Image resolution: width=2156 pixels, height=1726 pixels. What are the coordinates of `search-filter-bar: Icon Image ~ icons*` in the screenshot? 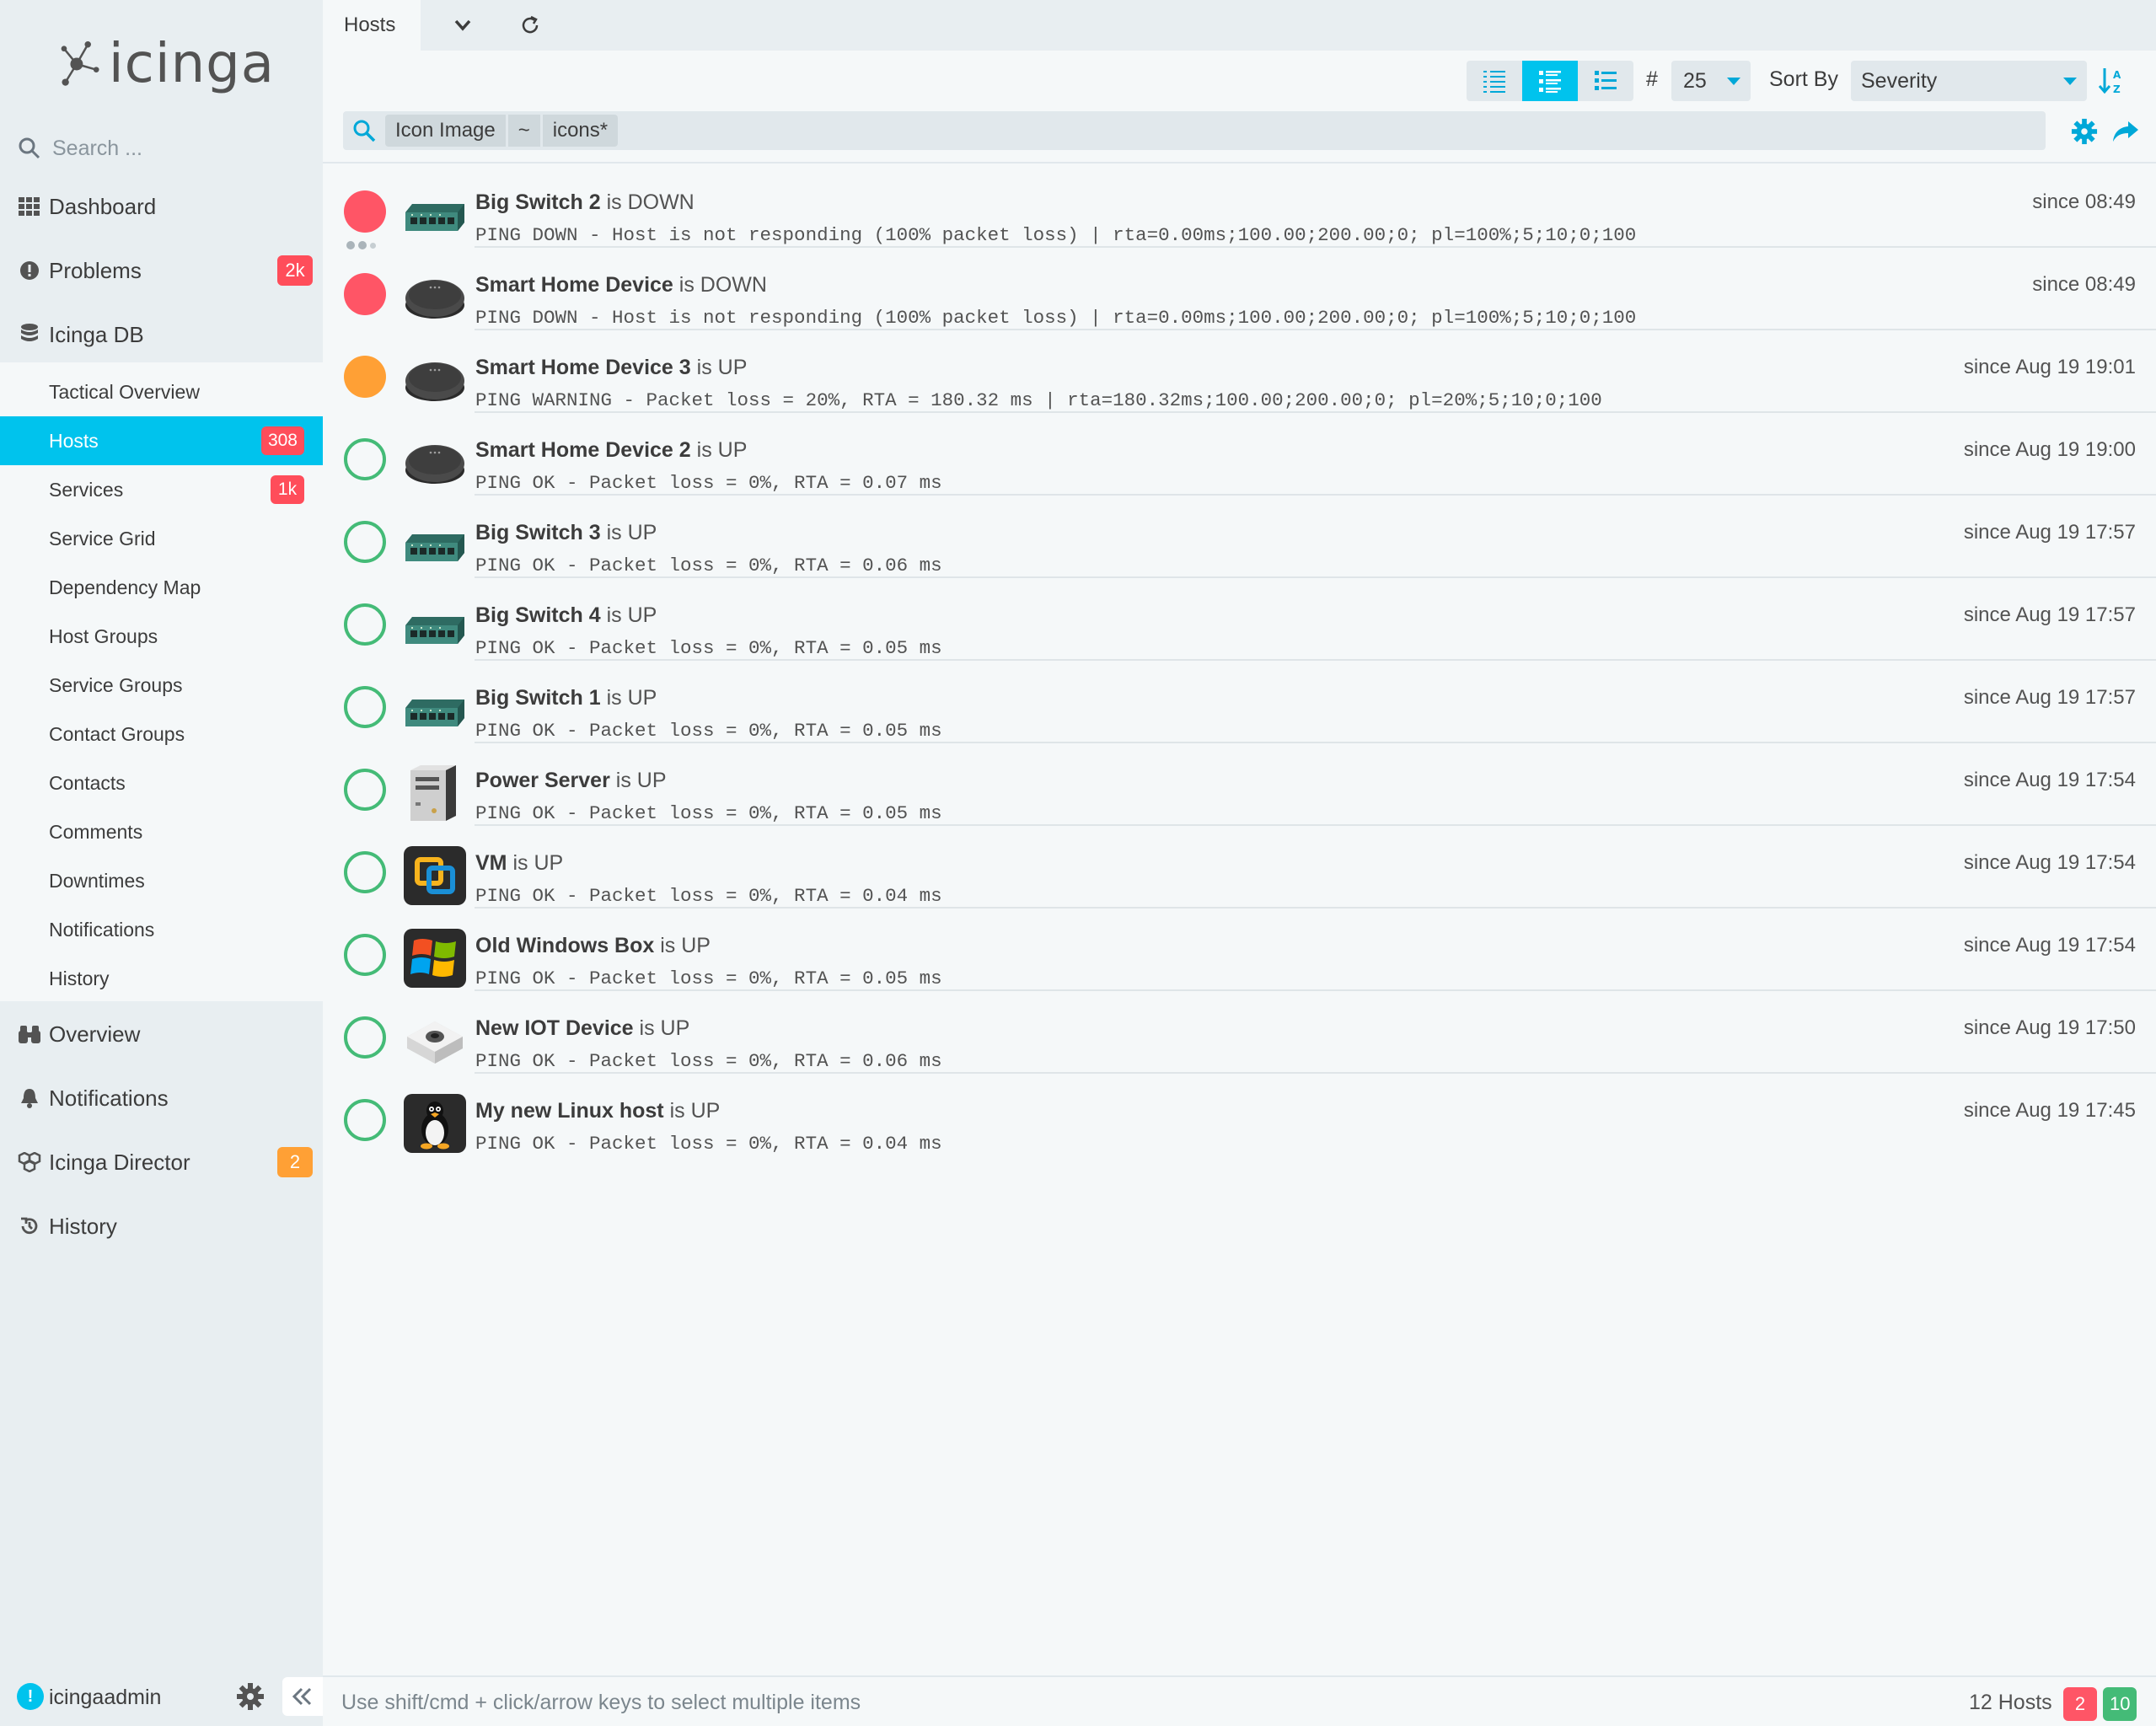 It's located at (1194, 130).